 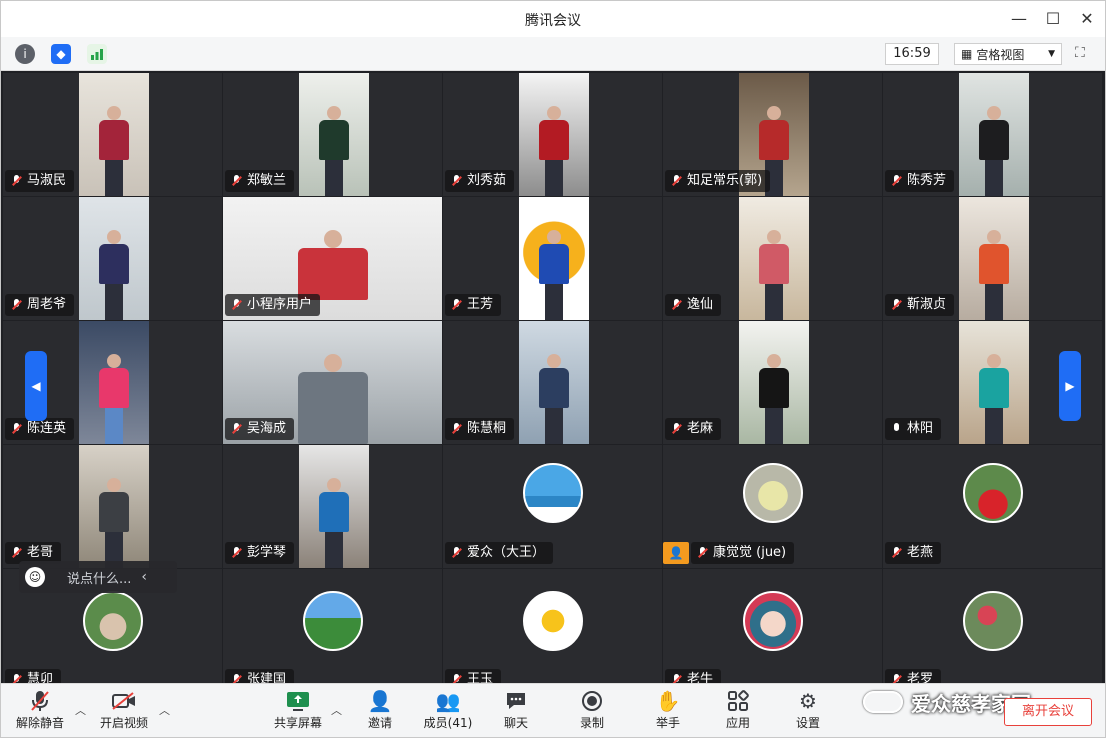 What do you see at coordinates (39, 723) in the screenshot?
I see `unmute-label: 解除静音` at bounding box center [39, 723].